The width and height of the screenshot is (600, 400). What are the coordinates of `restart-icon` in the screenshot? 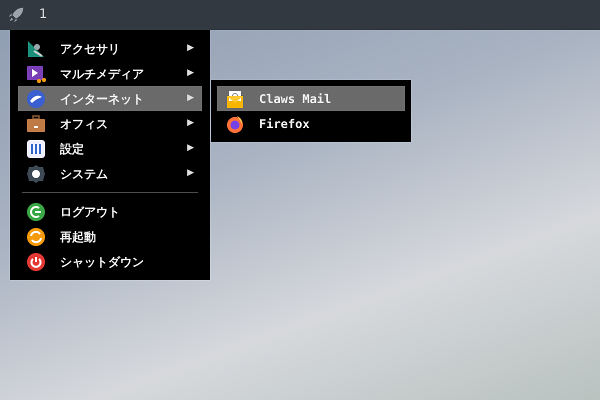 It's located at (36, 236).